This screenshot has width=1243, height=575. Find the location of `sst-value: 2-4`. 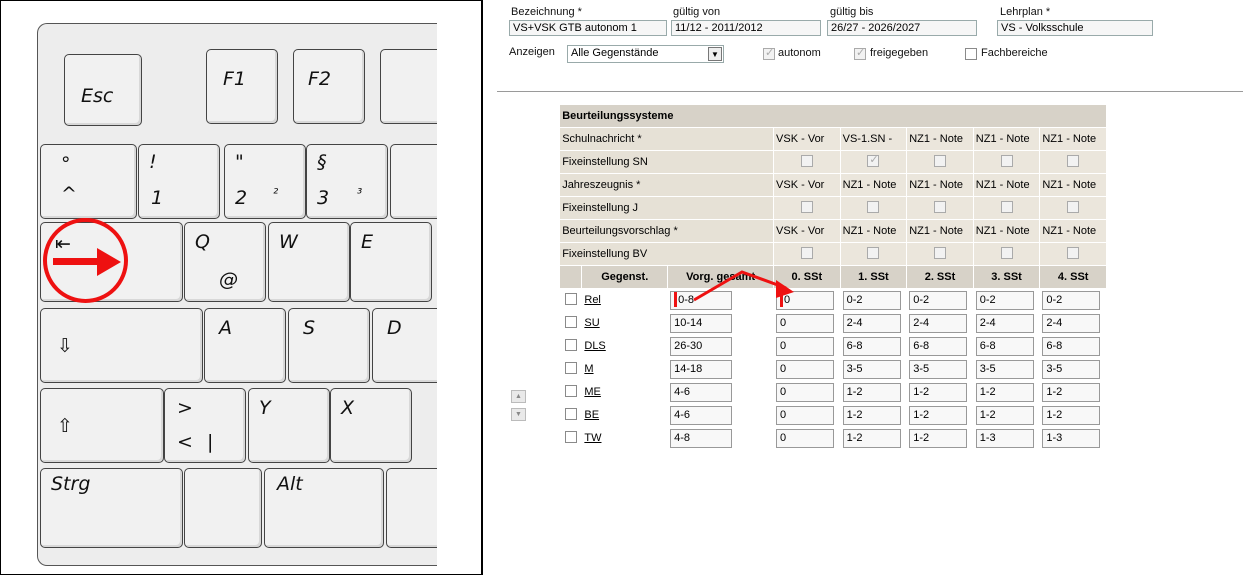

sst-value: 2-4 is located at coordinates (921, 322).